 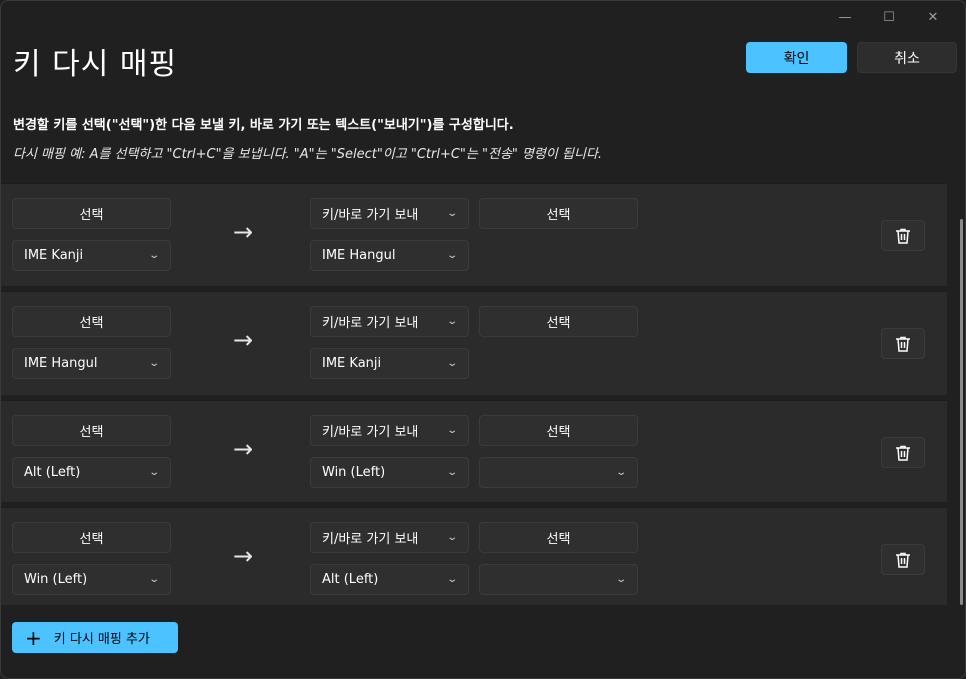 What do you see at coordinates (101, 639) in the screenshot?
I see `add-remapping-label: 키 다시 매핑 추가` at bounding box center [101, 639].